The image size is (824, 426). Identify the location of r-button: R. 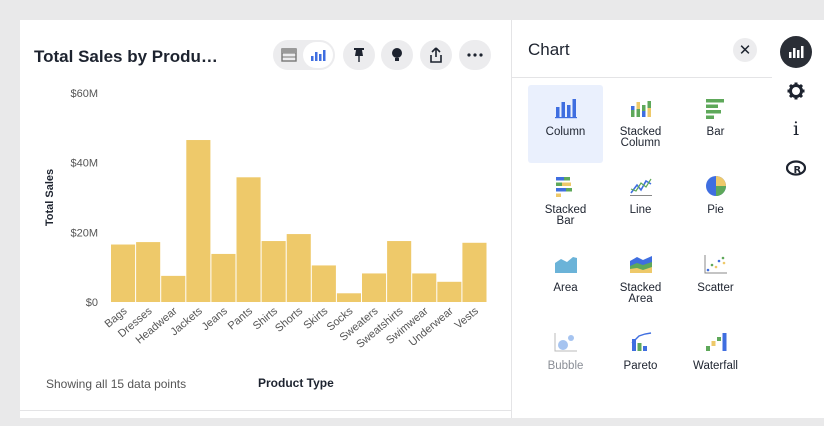
(796, 168).